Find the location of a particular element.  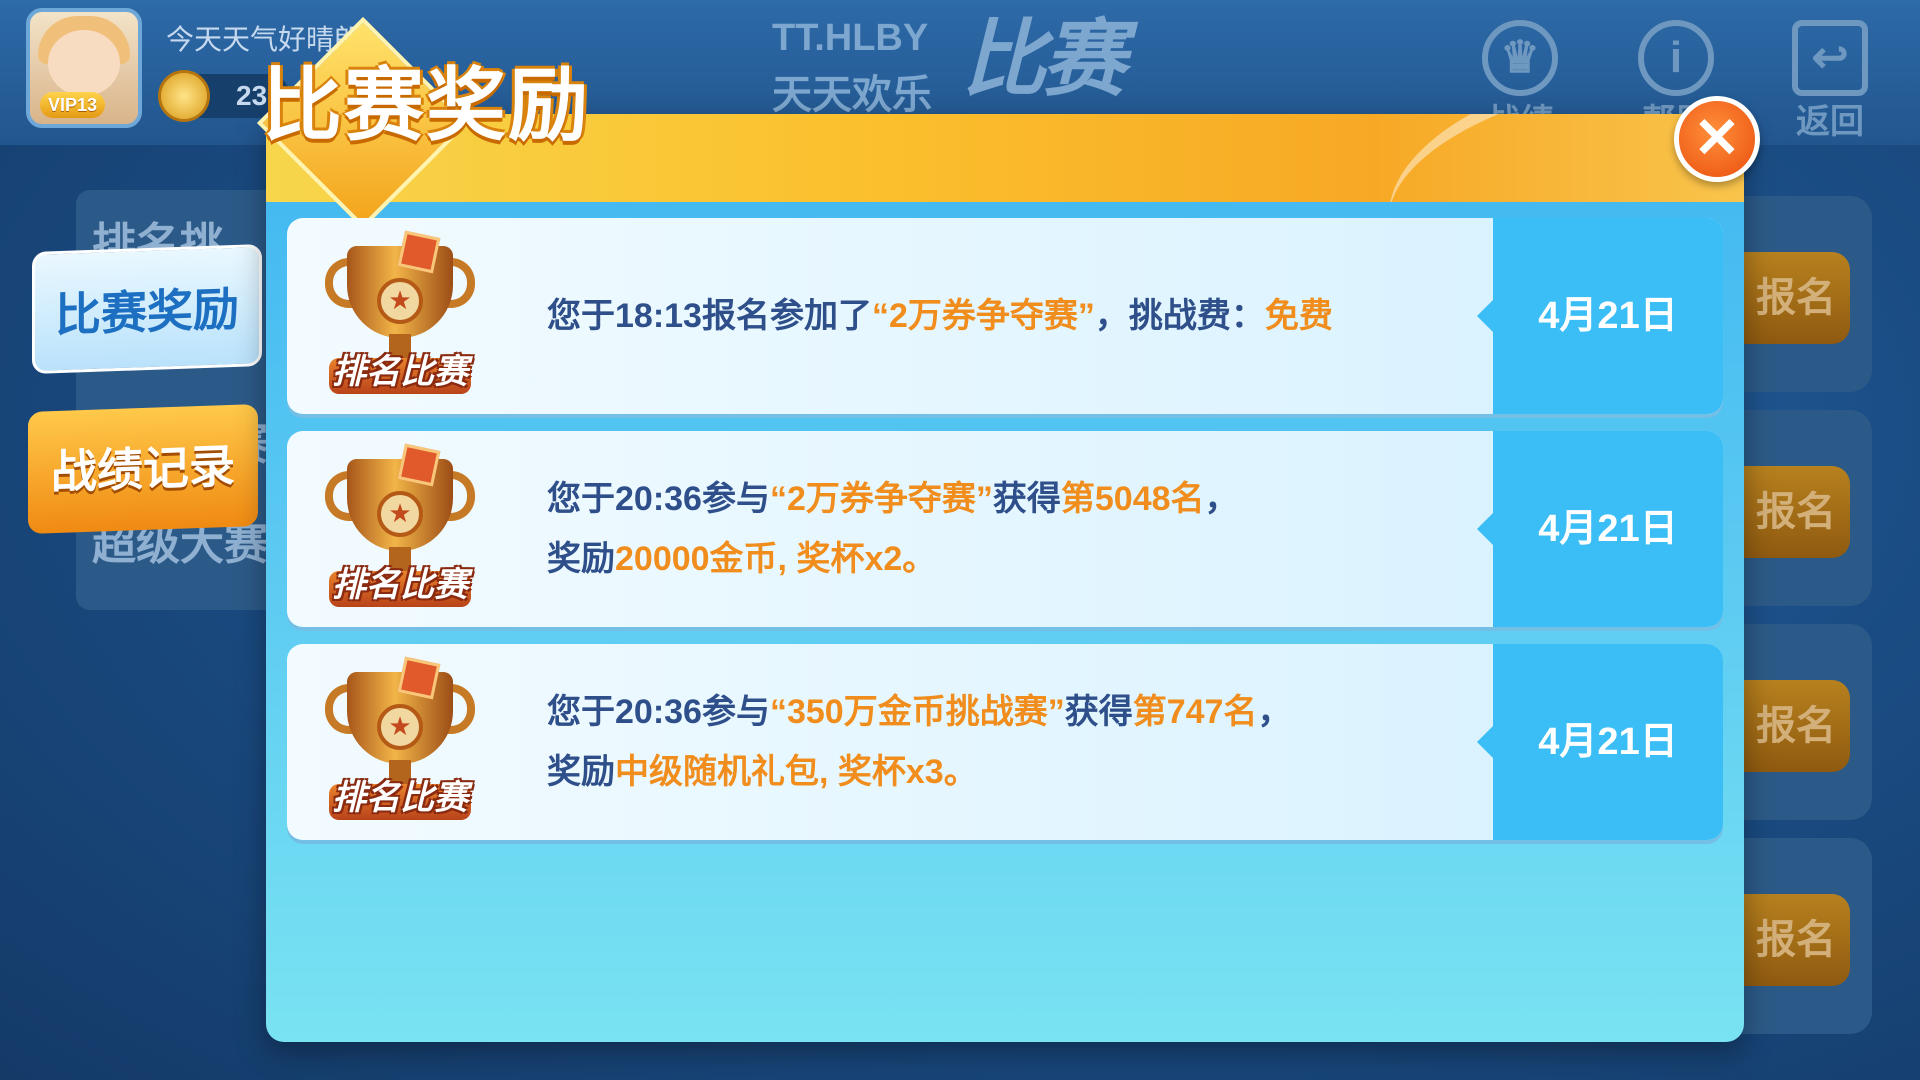

rank-value: 第747名 is located at coordinates (1195, 712).